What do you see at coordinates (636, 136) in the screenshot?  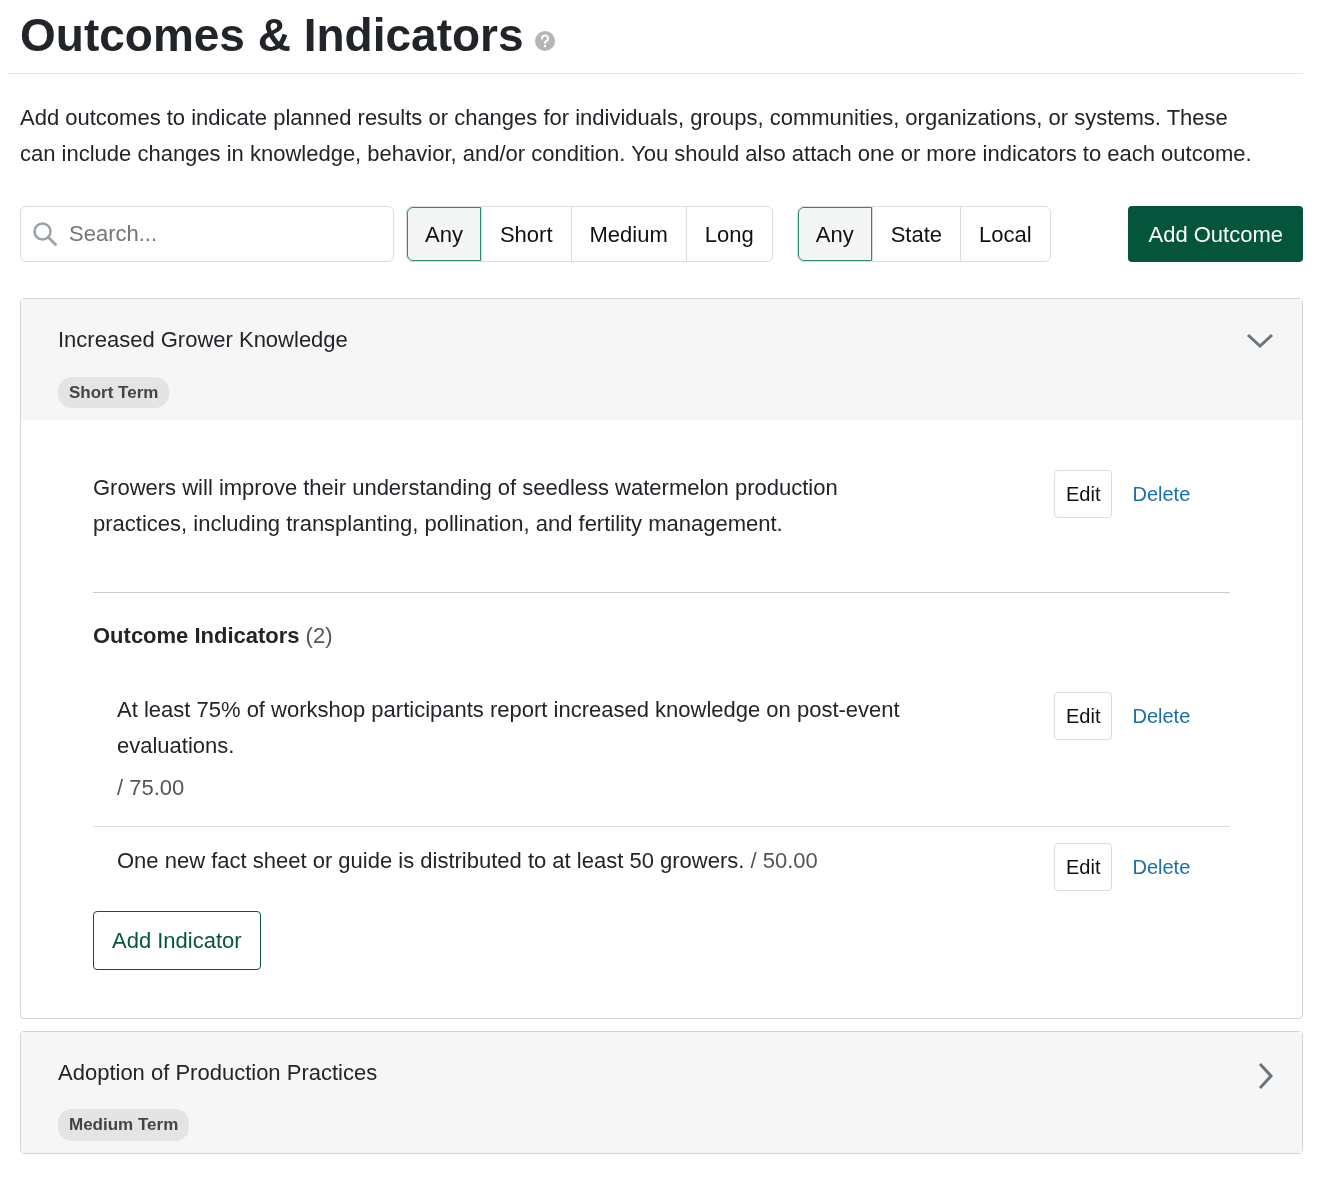 I see `intro-text: Add outcomes to indicate planned results or changes for individuals, groups, communities, organizations, or systems. These can include changes in knowledge, behavior, and/or condition. You should also attach one or more indicators to each outcome.` at bounding box center [636, 136].